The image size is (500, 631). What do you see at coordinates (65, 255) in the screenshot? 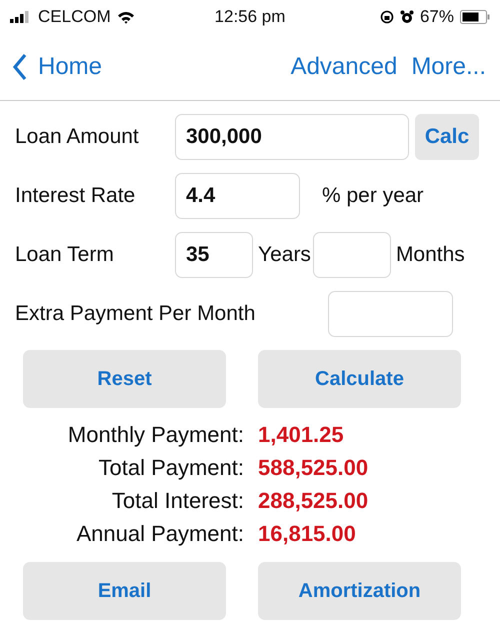
I see `field-label: Loan Term` at bounding box center [65, 255].